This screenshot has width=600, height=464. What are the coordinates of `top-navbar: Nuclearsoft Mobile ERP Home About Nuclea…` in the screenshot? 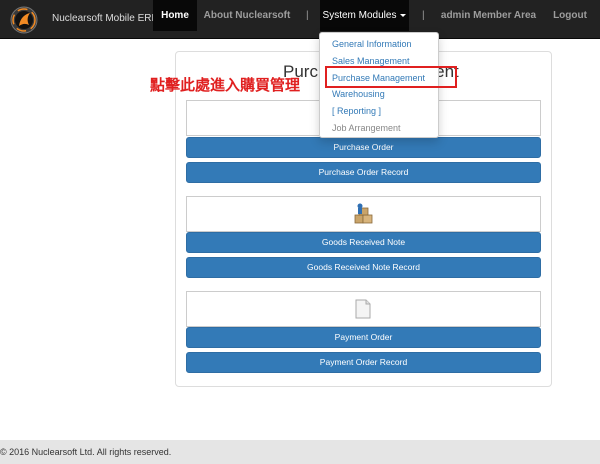 It's located at (300, 19).